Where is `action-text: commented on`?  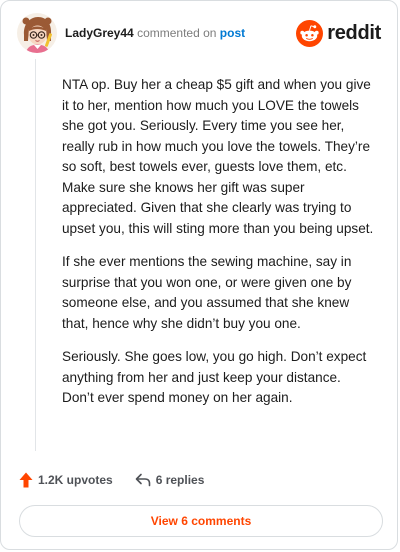 action-text: commented on is located at coordinates (177, 33).